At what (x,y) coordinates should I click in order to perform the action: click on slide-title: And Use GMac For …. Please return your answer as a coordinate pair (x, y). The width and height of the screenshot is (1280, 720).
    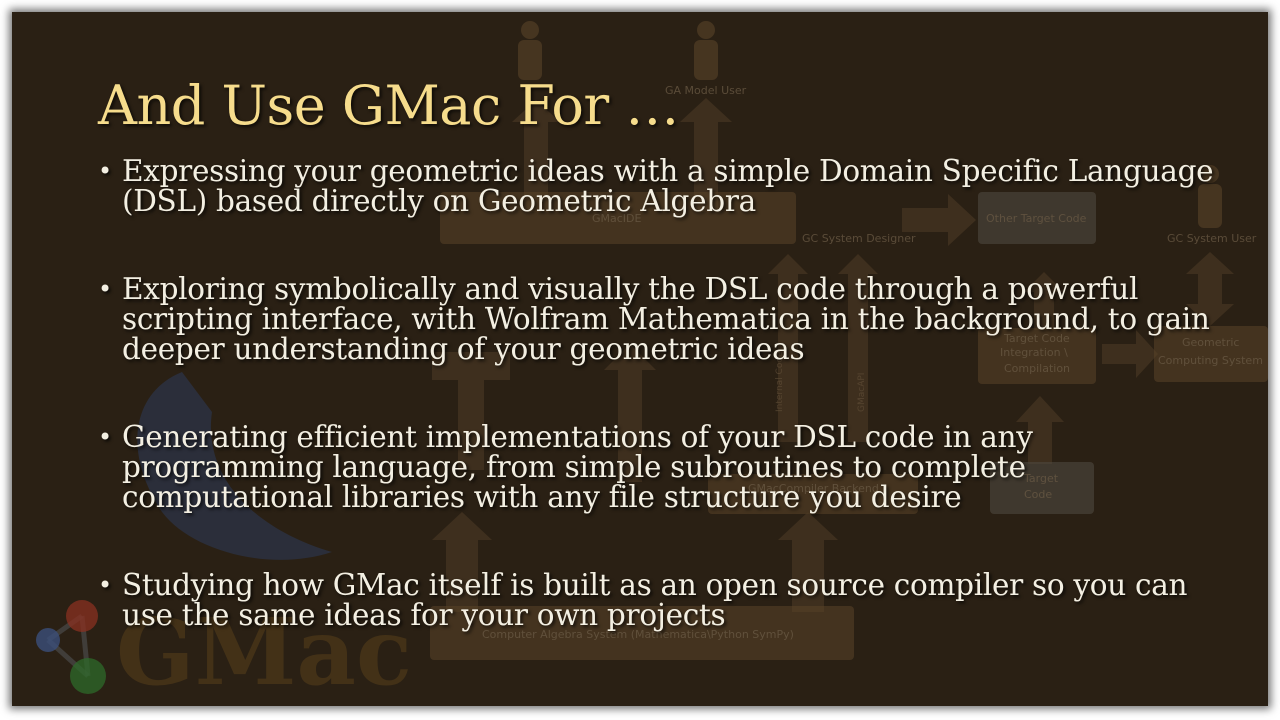
    Looking at the image, I should click on (388, 105).